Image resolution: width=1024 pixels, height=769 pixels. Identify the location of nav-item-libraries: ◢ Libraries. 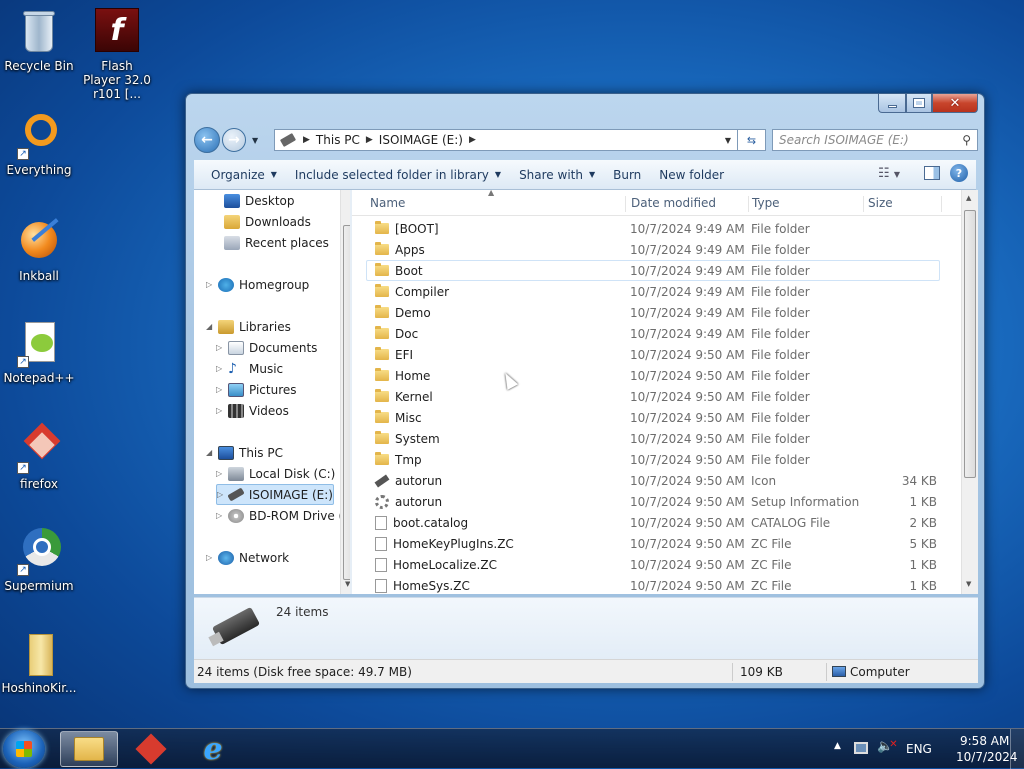
(248, 326).